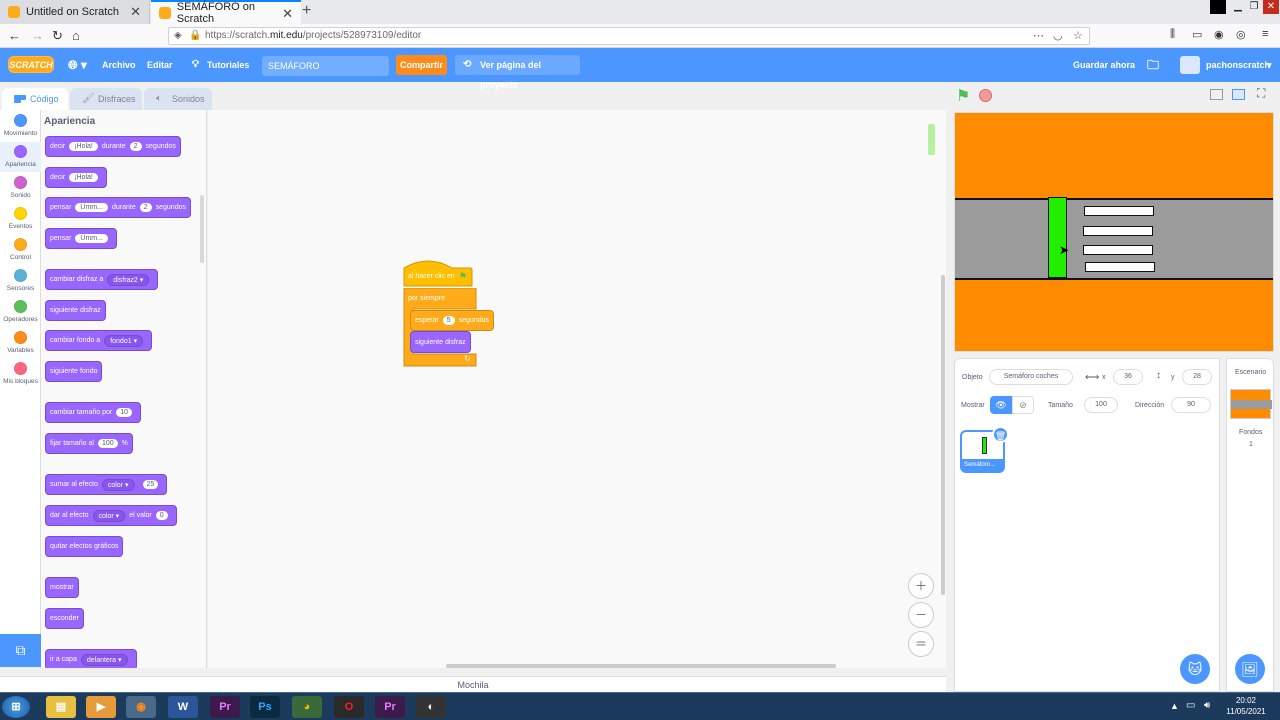 The image size is (1280, 720). What do you see at coordinates (1058, 35) in the screenshot?
I see `pocket-icon: ◡` at bounding box center [1058, 35].